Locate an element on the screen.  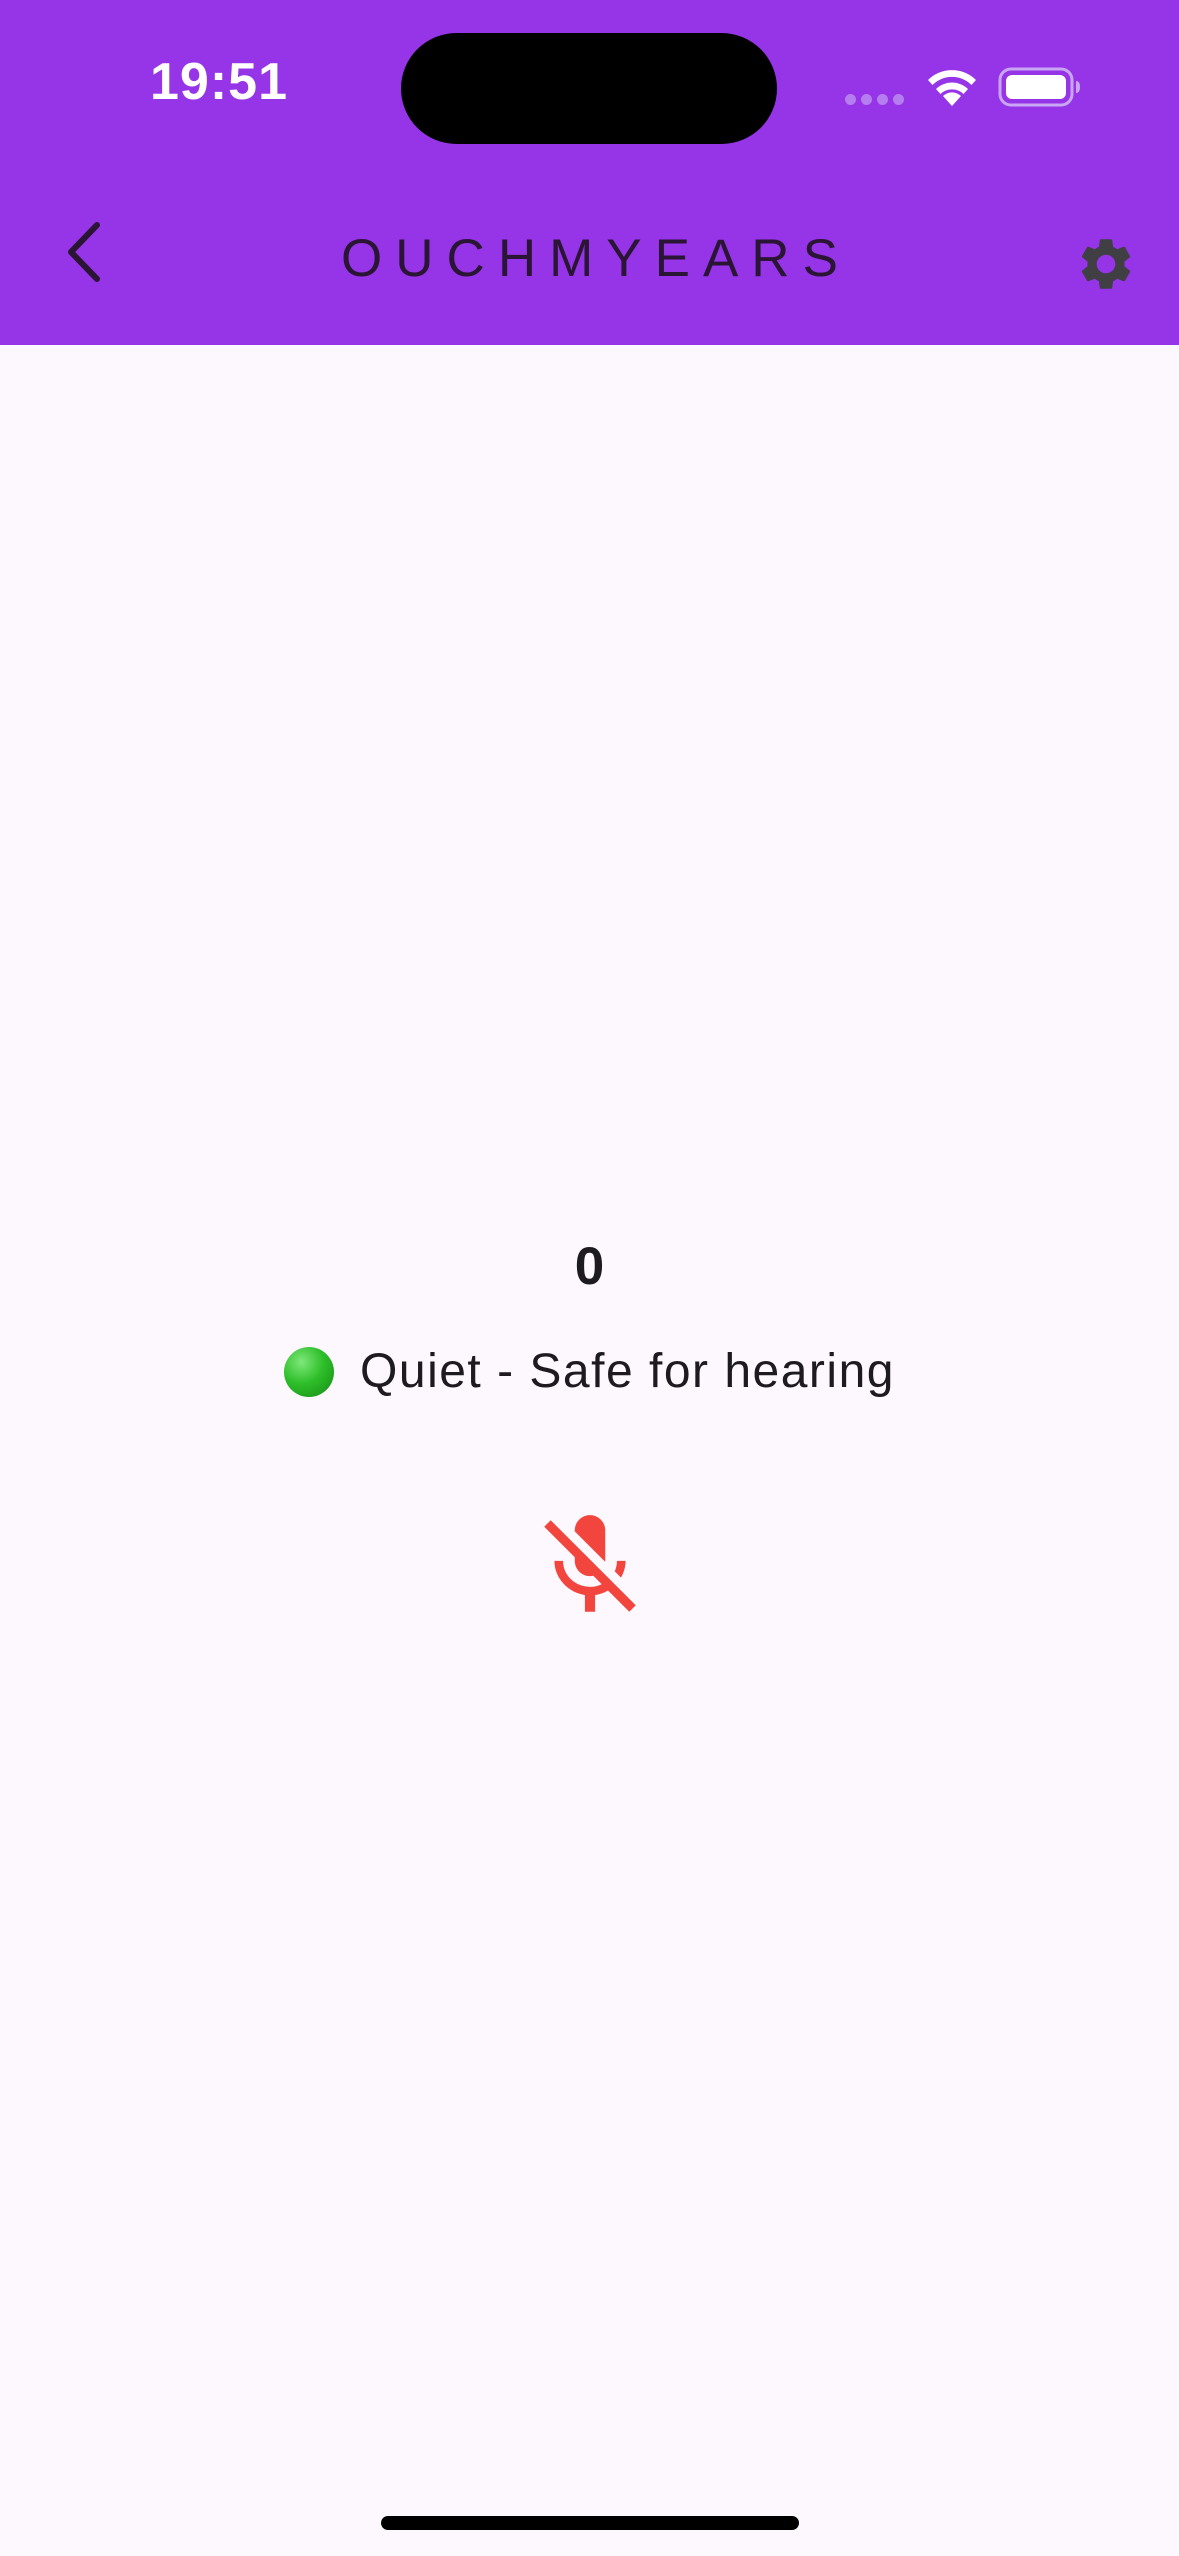
mic-off-icon is located at coordinates (590, 1563).